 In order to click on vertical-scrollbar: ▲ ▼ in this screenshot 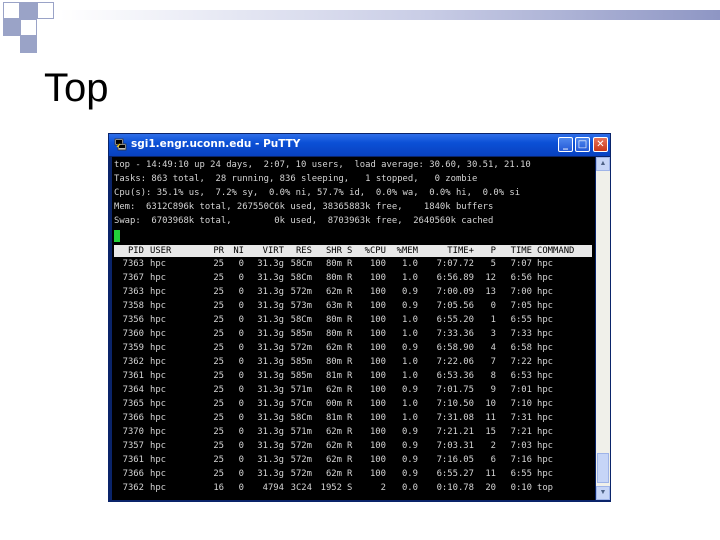, I will do `click(603, 328)`.